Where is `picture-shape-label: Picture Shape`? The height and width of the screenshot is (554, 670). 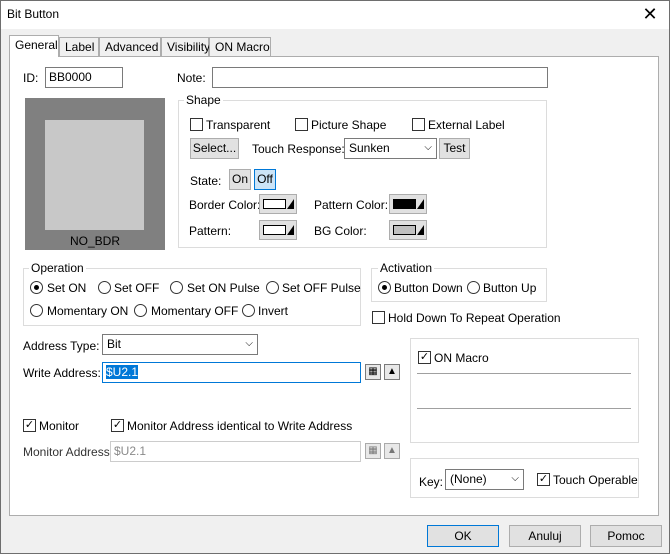 picture-shape-label: Picture Shape is located at coordinates (349, 125).